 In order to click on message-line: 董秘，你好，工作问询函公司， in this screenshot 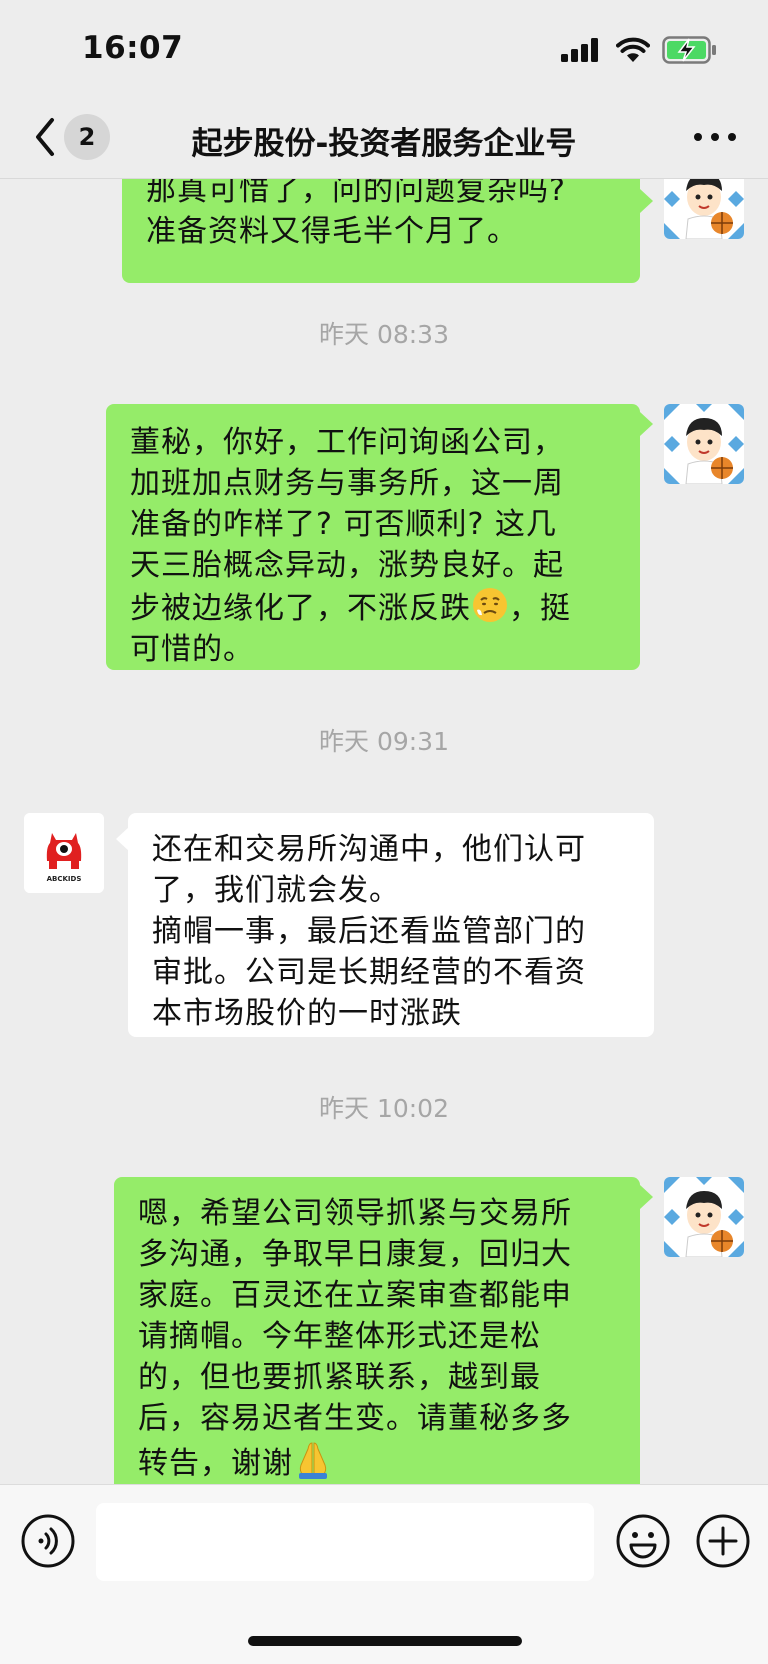, I will do `click(347, 442)`.